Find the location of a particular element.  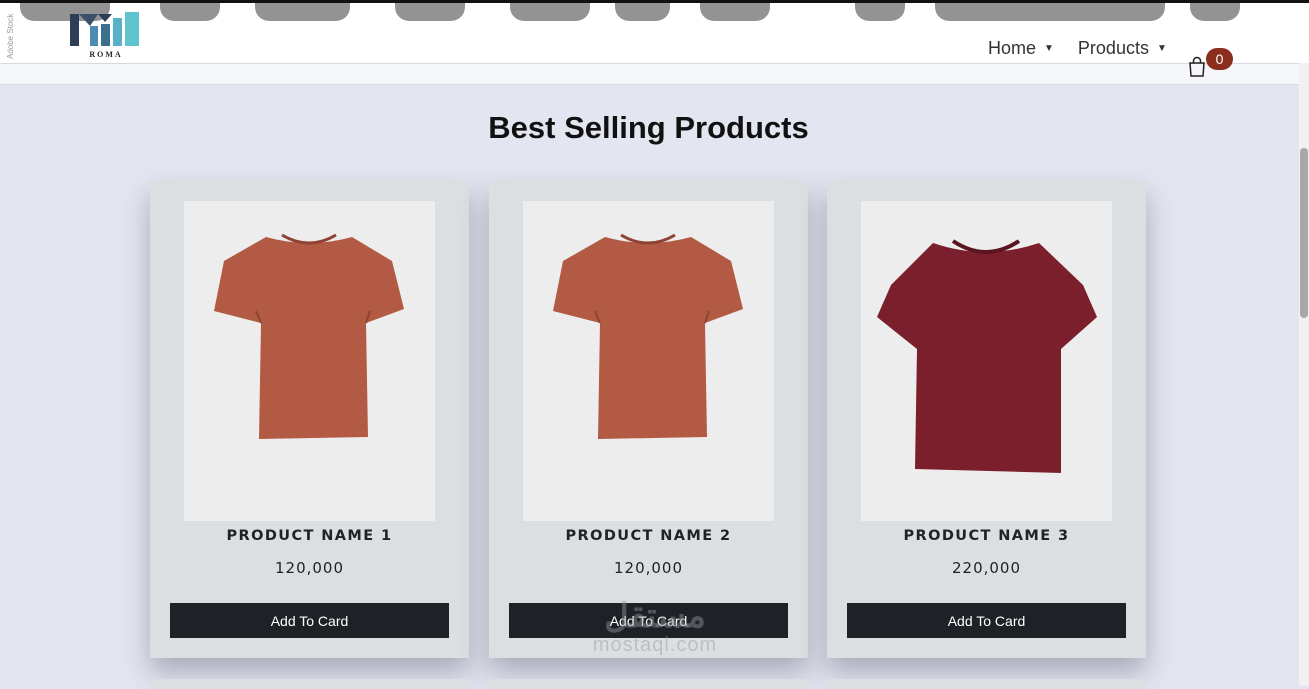

nav-home: Home ▼ is located at coordinates (1021, 48).